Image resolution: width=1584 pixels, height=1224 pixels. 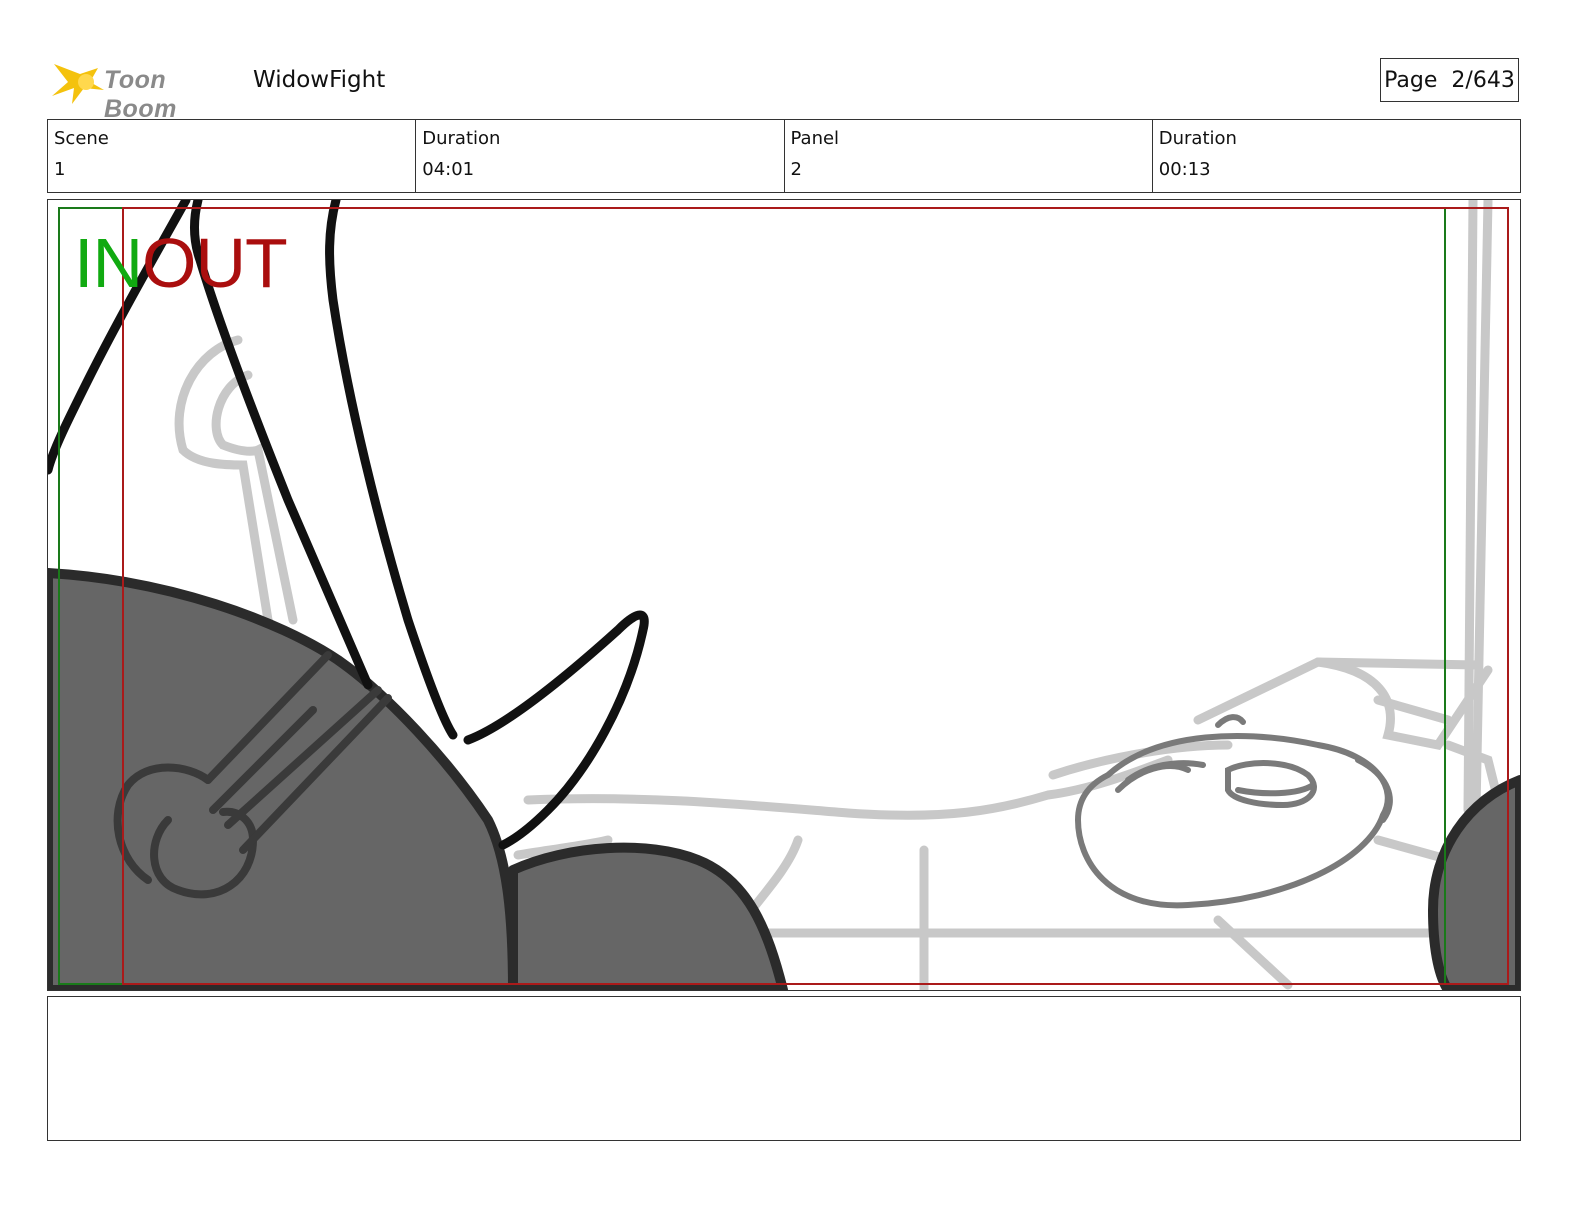 What do you see at coordinates (448, 169) in the screenshot?
I see `scene-duration-value: 04:01` at bounding box center [448, 169].